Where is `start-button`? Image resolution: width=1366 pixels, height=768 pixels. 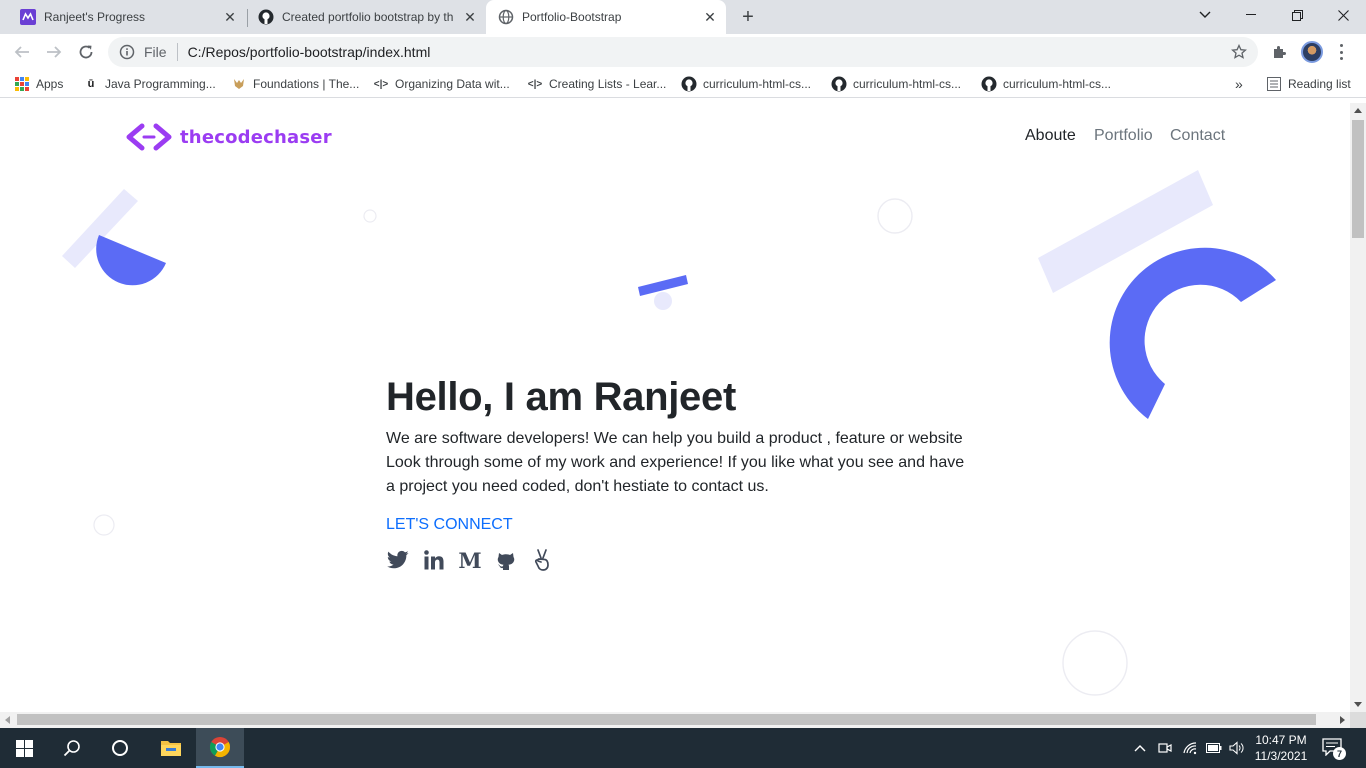
start-button is located at coordinates (24, 748).